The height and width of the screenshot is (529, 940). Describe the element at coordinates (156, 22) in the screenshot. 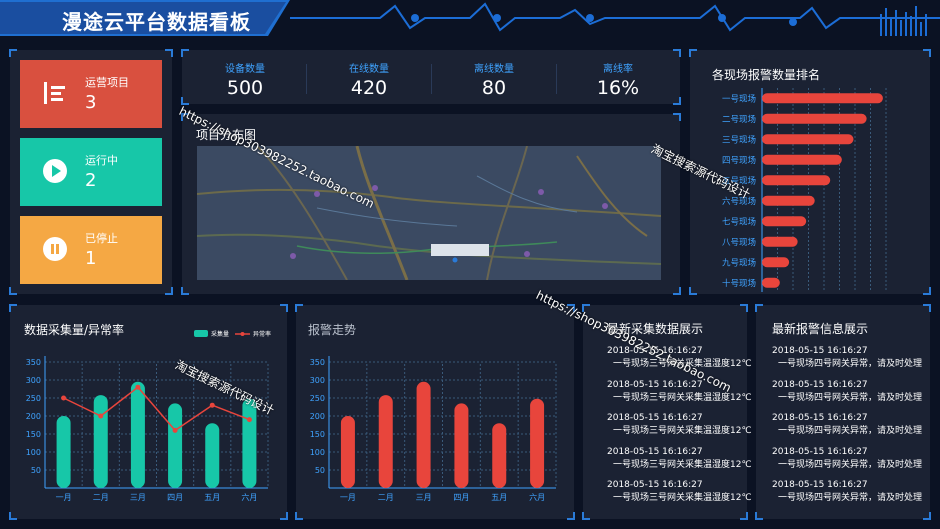

I see `page-title: 漫途云平台数据看板` at that location.